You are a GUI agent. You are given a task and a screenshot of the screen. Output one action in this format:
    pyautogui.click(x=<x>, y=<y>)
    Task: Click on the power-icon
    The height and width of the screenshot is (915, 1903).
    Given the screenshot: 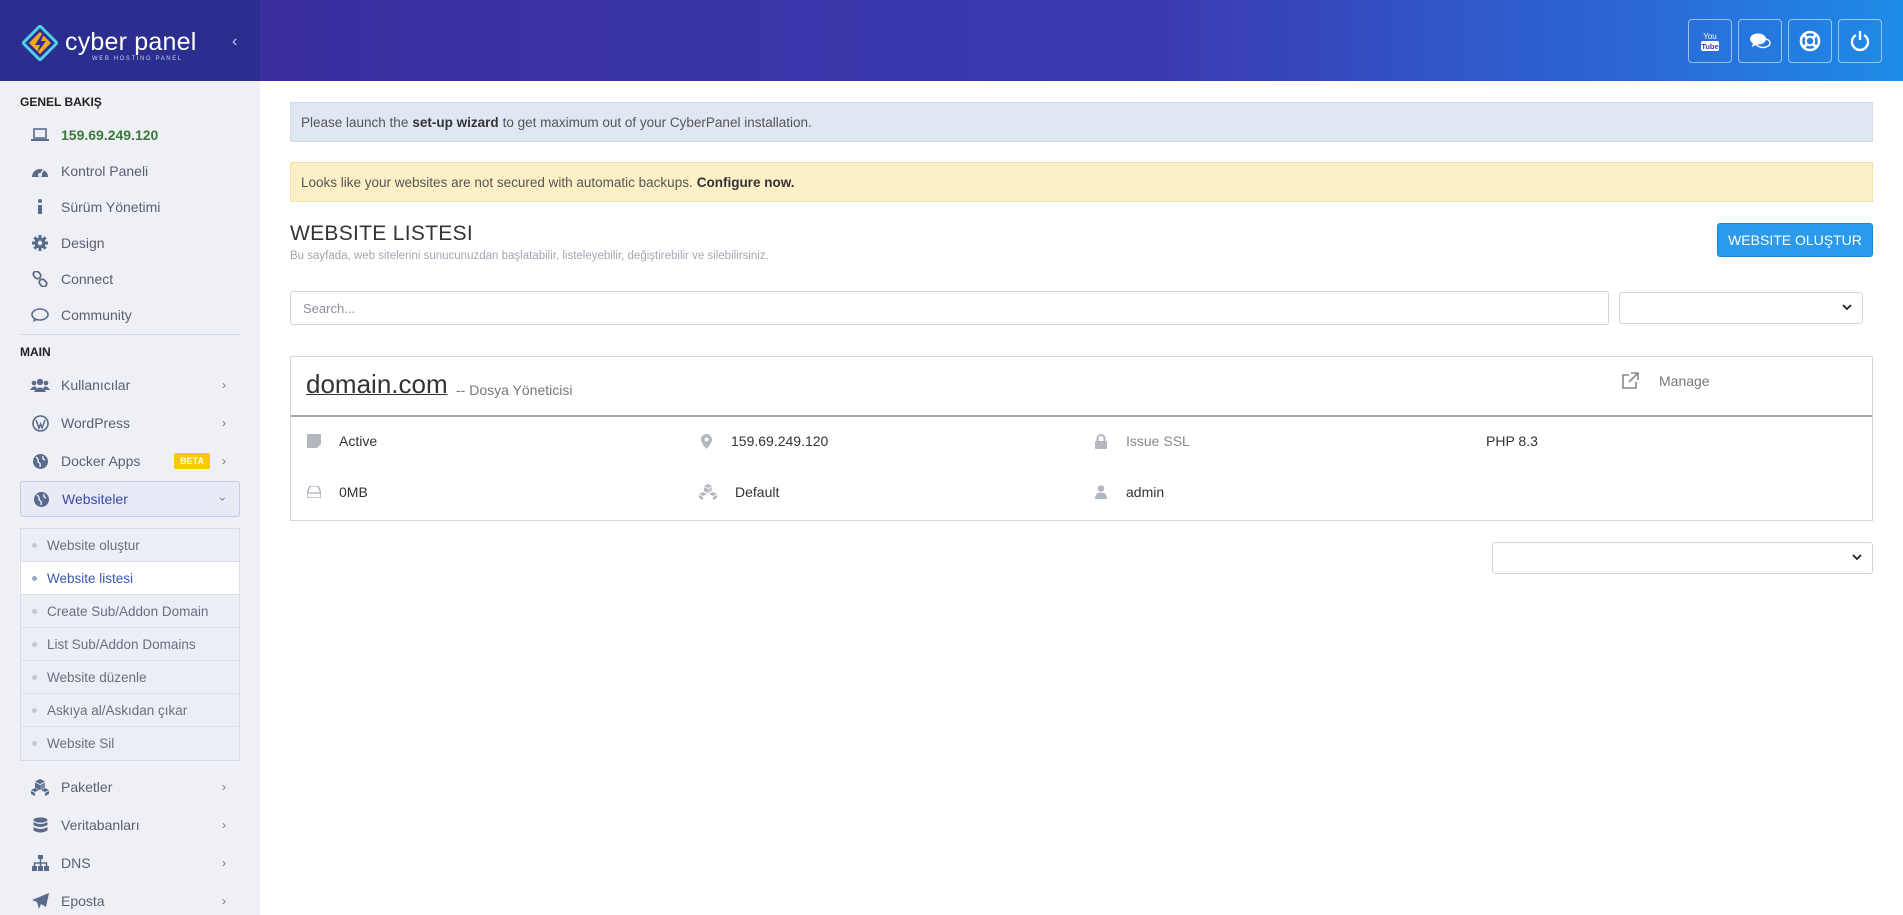 What is the action you would take?
    pyautogui.click(x=1860, y=41)
    